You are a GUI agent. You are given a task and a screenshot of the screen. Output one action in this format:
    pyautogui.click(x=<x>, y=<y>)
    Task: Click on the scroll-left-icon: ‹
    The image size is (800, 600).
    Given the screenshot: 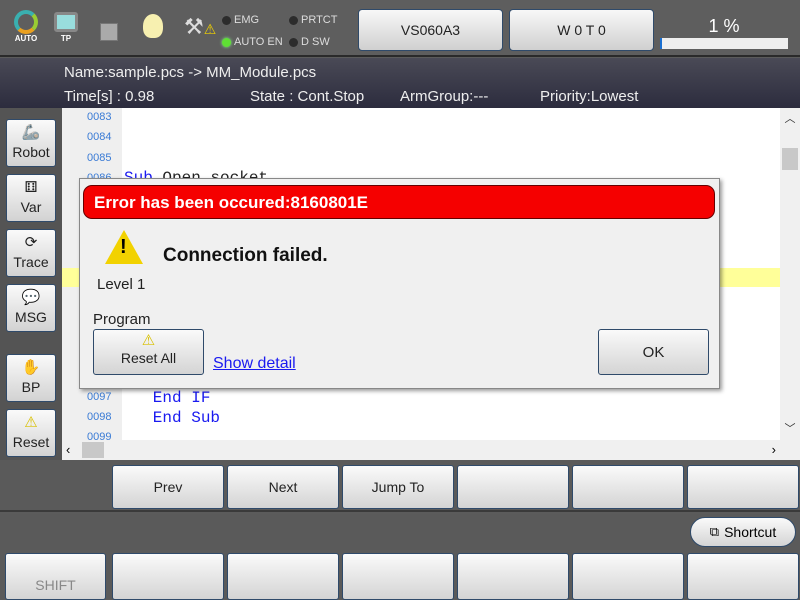 What is the action you would take?
    pyautogui.click(x=68, y=449)
    